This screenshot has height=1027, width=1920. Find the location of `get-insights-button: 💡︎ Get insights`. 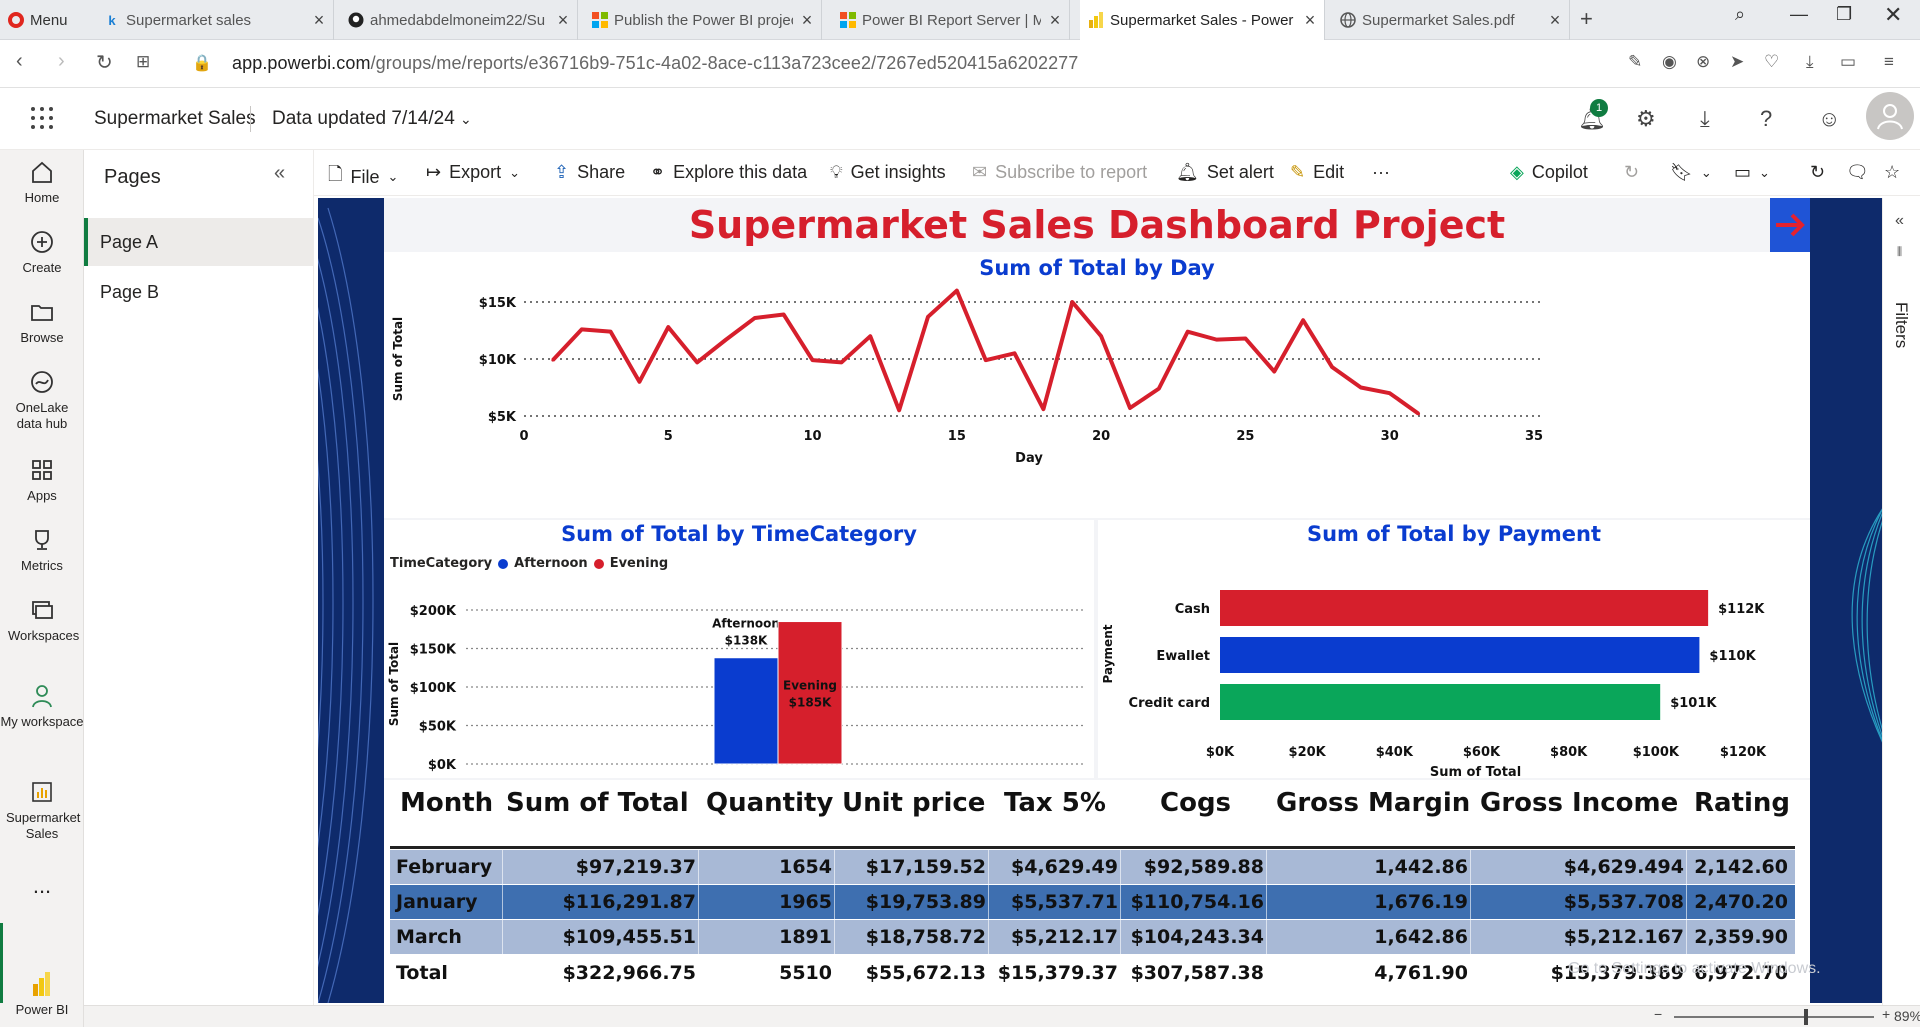

get-insights-button: 💡︎ Get insights is located at coordinates (888, 172).